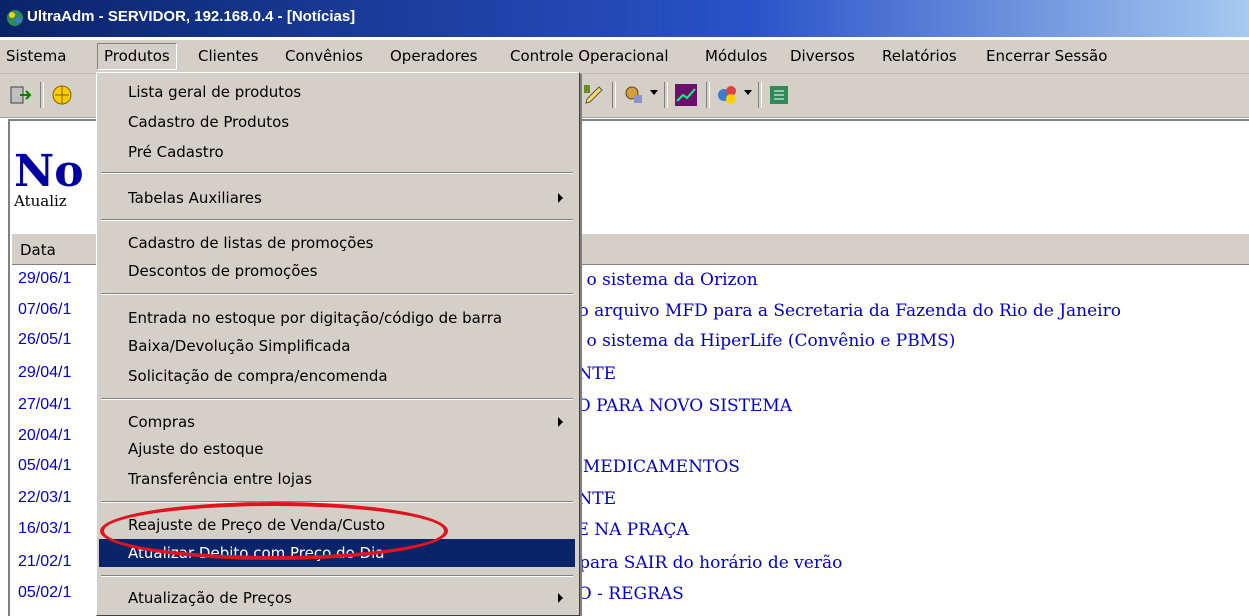  Describe the element at coordinates (589, 56) in the screenshot. I see `menu-controle-operacional: Controle Operacional` at that location.